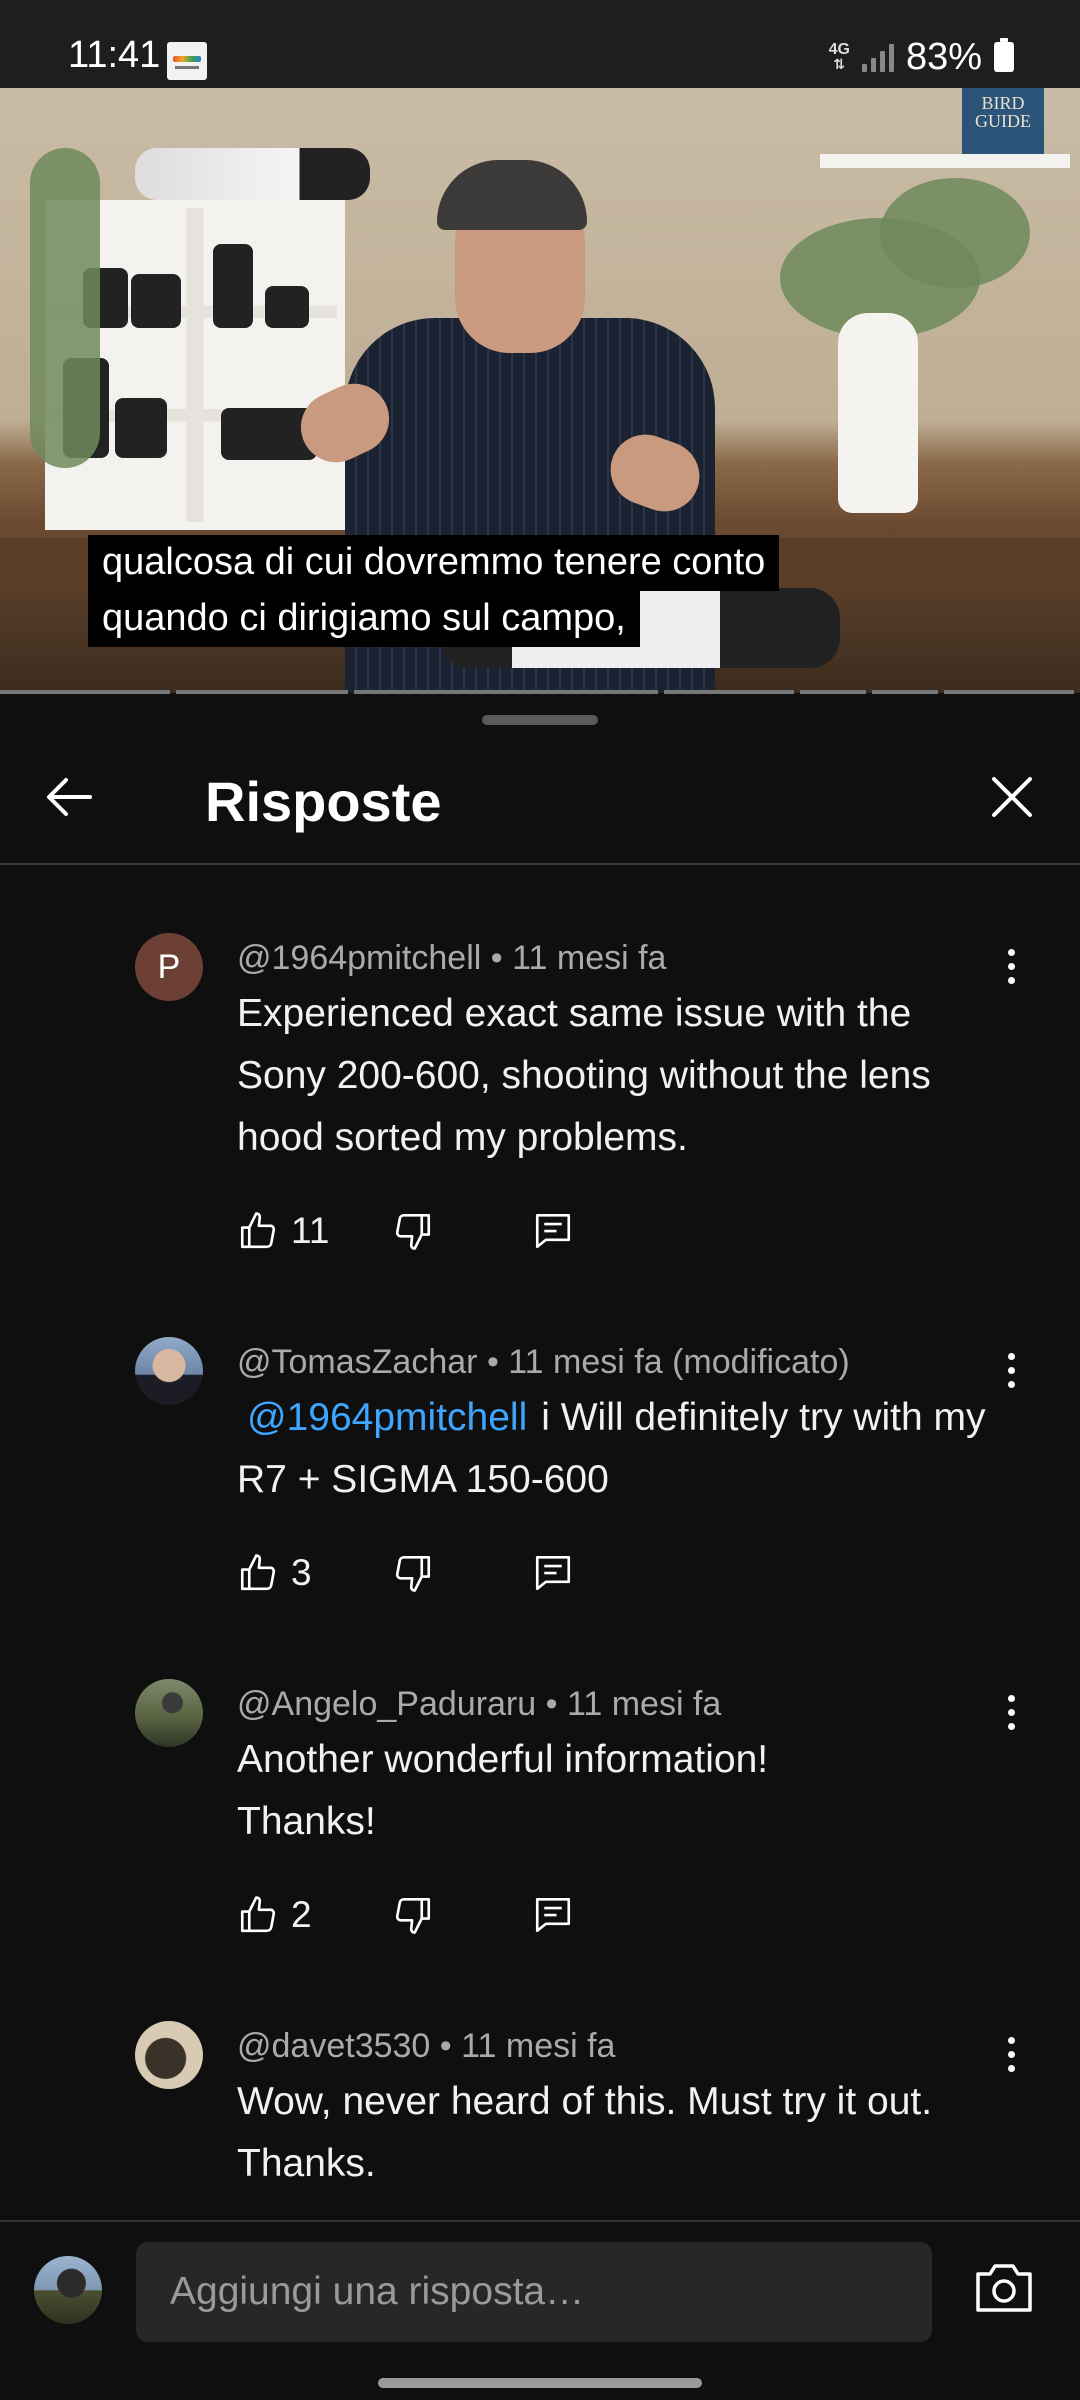 This screenshot has height=2400, width=1080. I want to click on arrow-left-icon, so click(70, 797).